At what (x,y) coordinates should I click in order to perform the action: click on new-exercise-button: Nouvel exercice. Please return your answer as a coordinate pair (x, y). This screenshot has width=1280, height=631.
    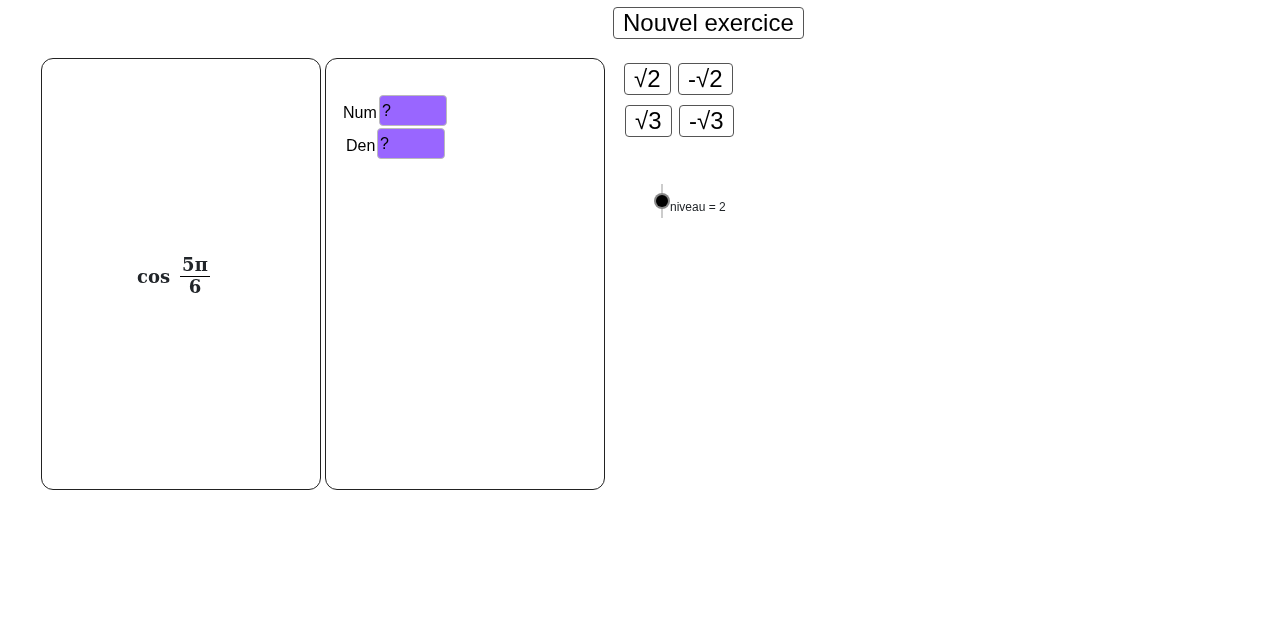
    Looking at the image, I should click on (708, 23).